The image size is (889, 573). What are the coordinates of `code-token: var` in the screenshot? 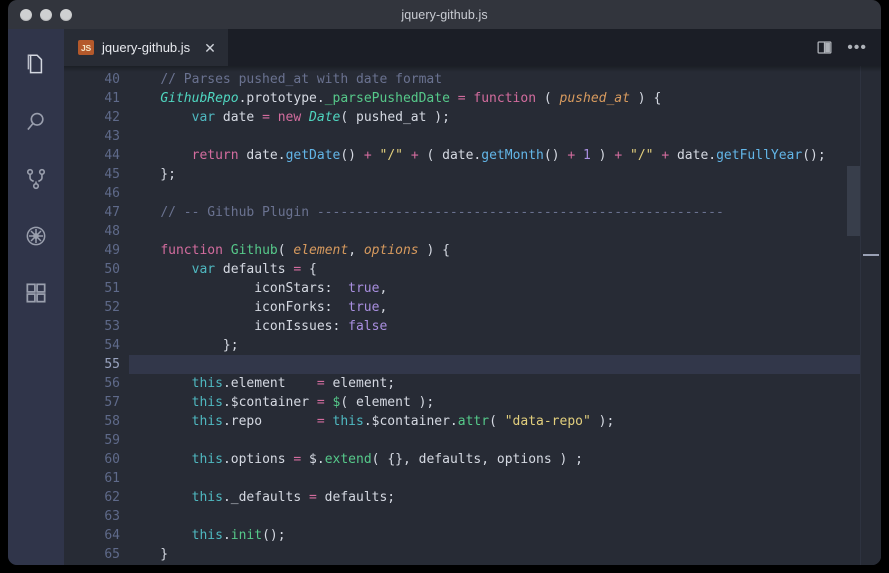 It's located at (203, 117).